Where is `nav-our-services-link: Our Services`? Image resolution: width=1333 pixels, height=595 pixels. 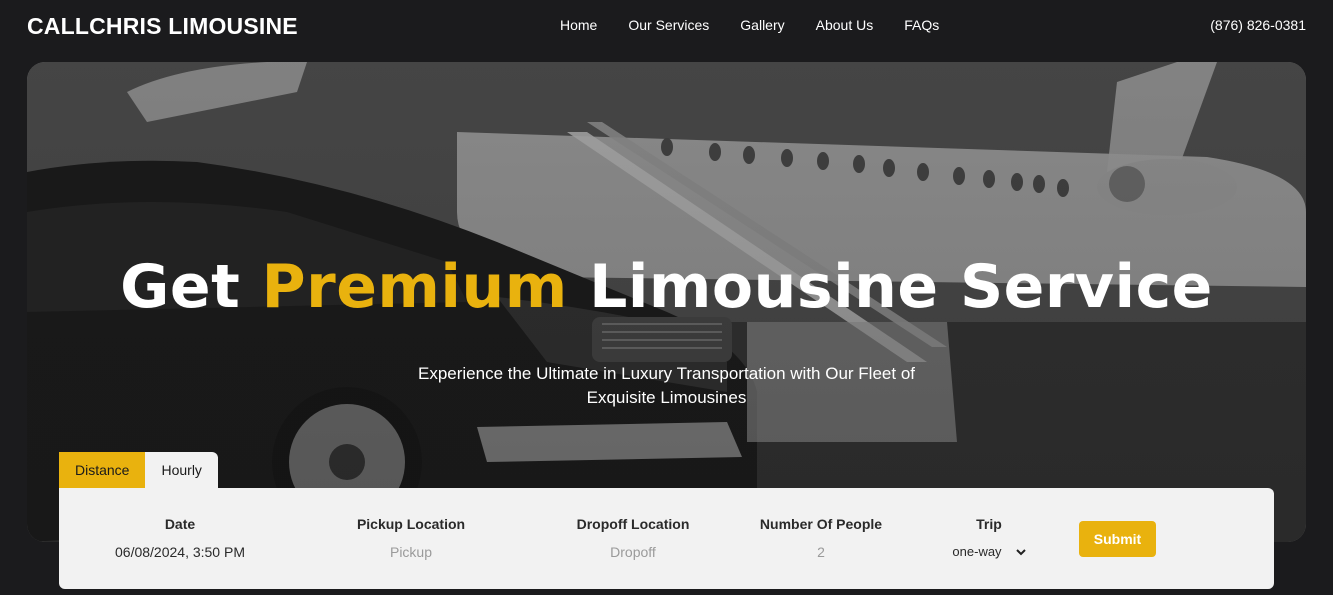 nav-our-services-link: Our Services is located at coordinates (668, 25).